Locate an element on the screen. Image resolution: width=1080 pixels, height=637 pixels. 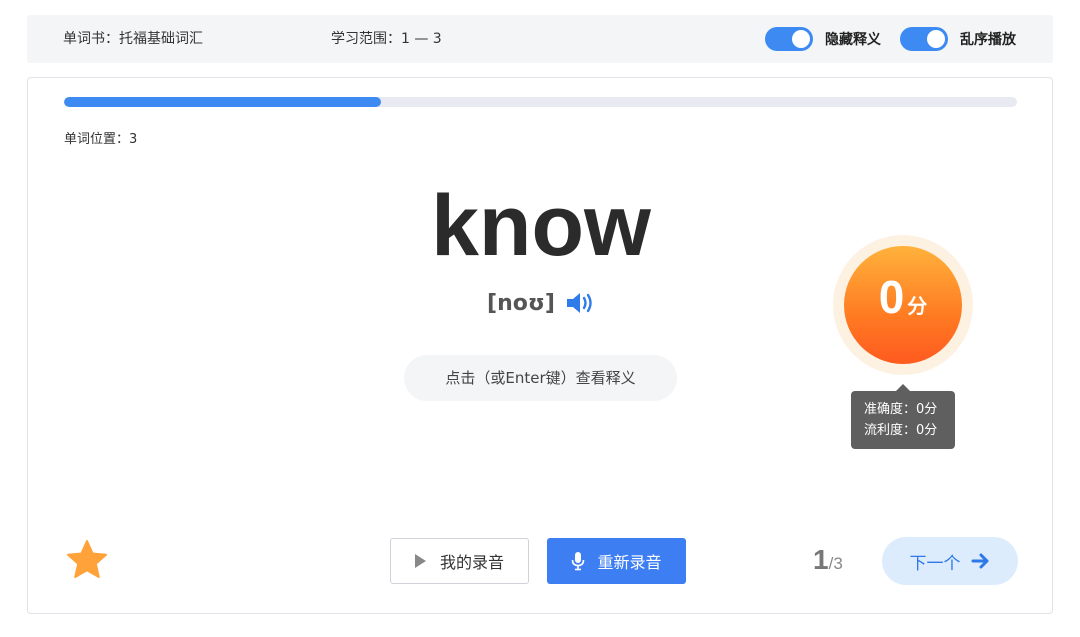
word-book-label: 单词书：托福基础词汇 is located at coordinates (133, 39).